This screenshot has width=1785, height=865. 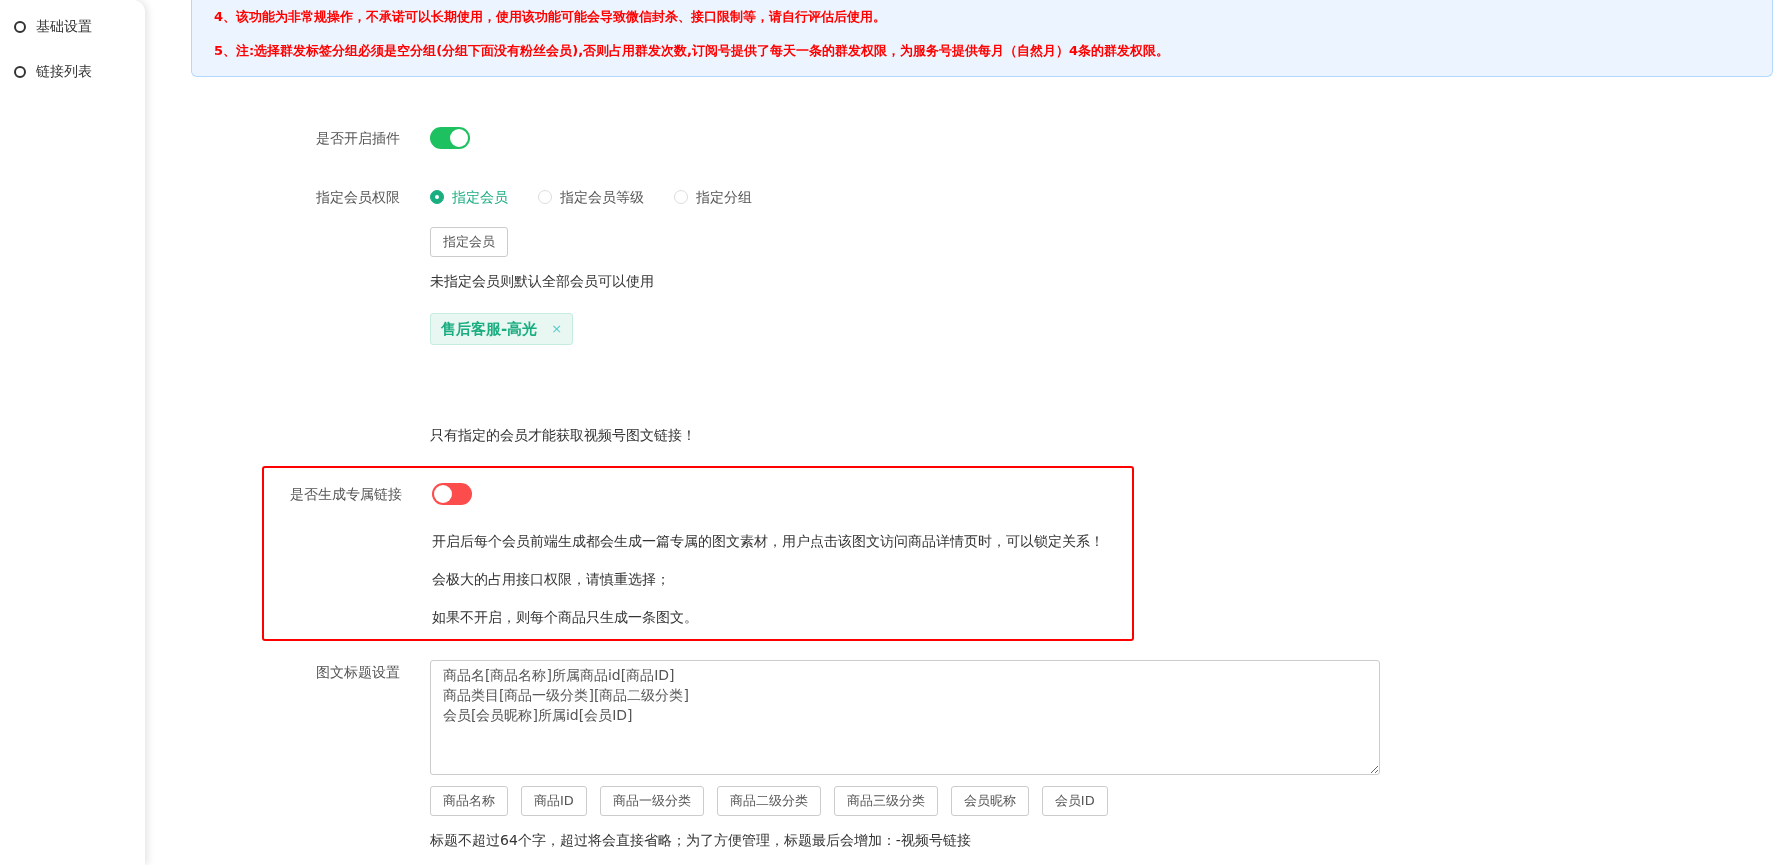 What do you see at coordinates (602, 196) in the screenshot?
I see `radio-label: 指定会员等级` at bounding box center [602, 196].